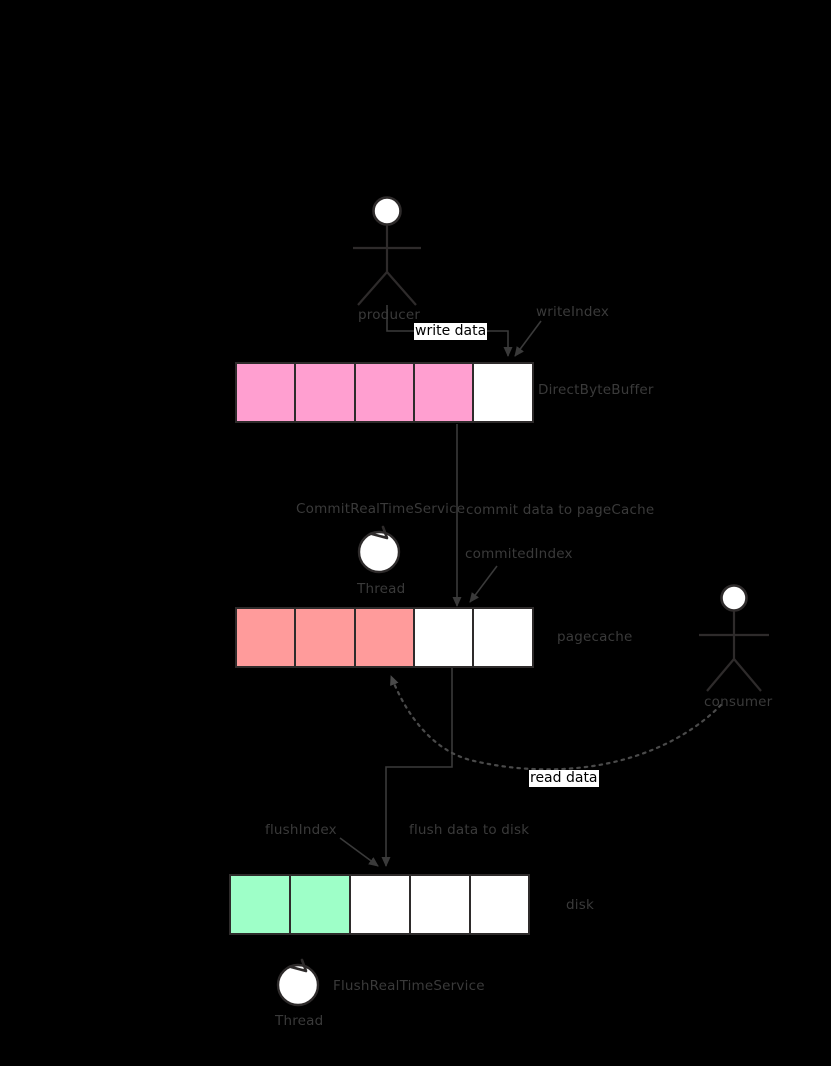 This screenshot has height=1066, width=831. What do you see at coordinates (379, 549) in the screenshot?
I see `commit-thread-icon` at bounding box center [379, 549].